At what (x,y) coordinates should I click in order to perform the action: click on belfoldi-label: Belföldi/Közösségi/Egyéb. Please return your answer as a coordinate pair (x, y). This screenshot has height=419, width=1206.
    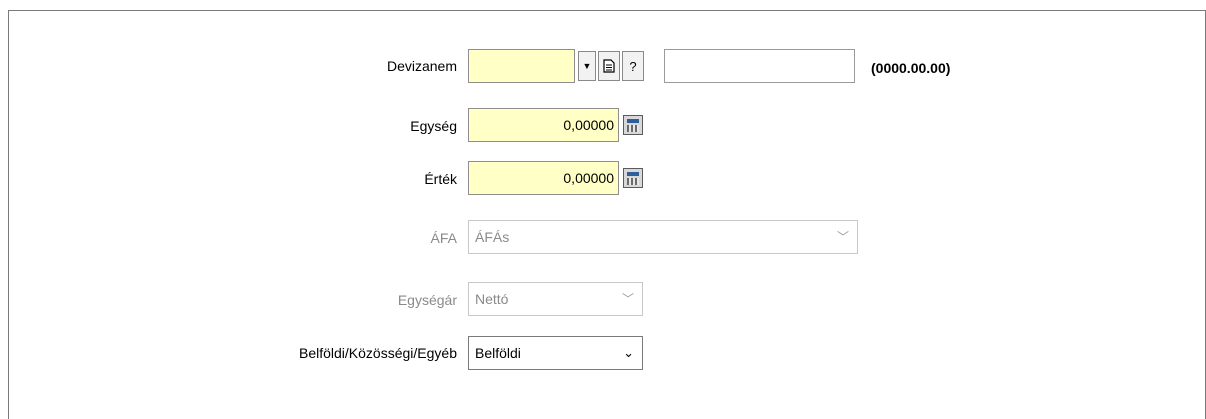
    Looking at the image, I should click on (378, 353).